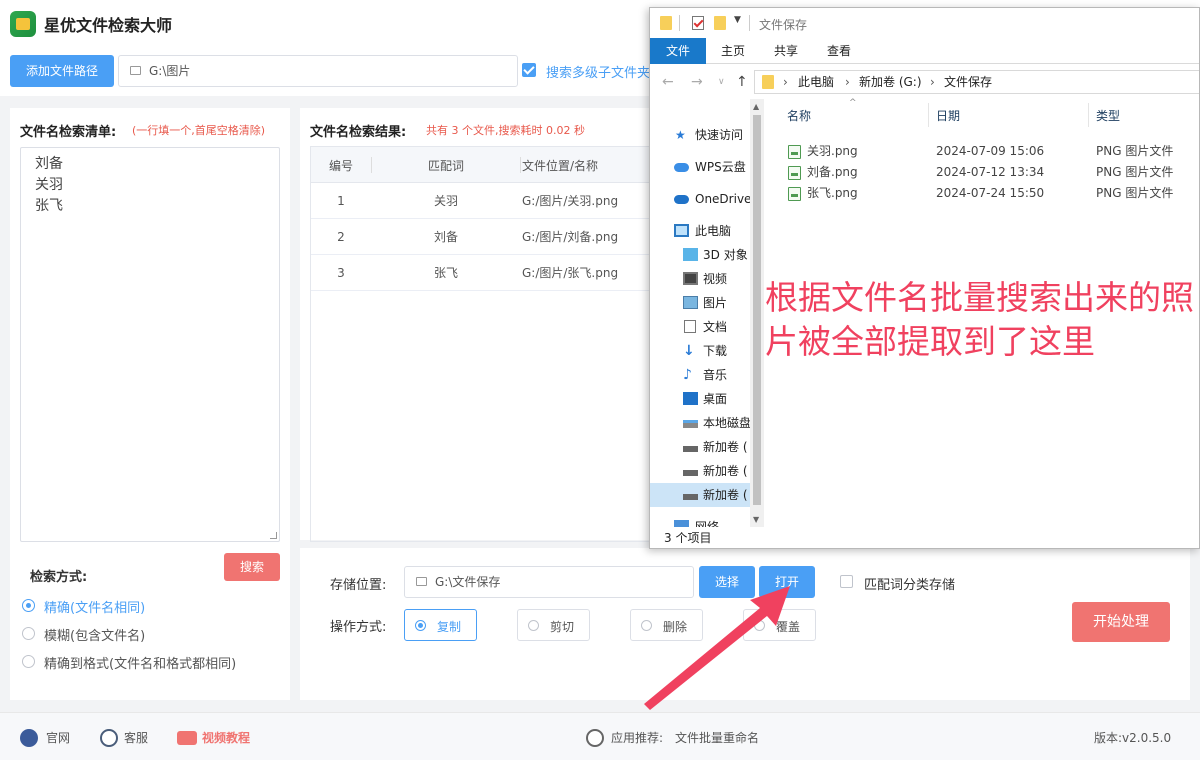  What do you see at coordinates (733, 51) in the screenshot?
I see `ribbon-tab-home: 主页` at bounding box center [733, 51].